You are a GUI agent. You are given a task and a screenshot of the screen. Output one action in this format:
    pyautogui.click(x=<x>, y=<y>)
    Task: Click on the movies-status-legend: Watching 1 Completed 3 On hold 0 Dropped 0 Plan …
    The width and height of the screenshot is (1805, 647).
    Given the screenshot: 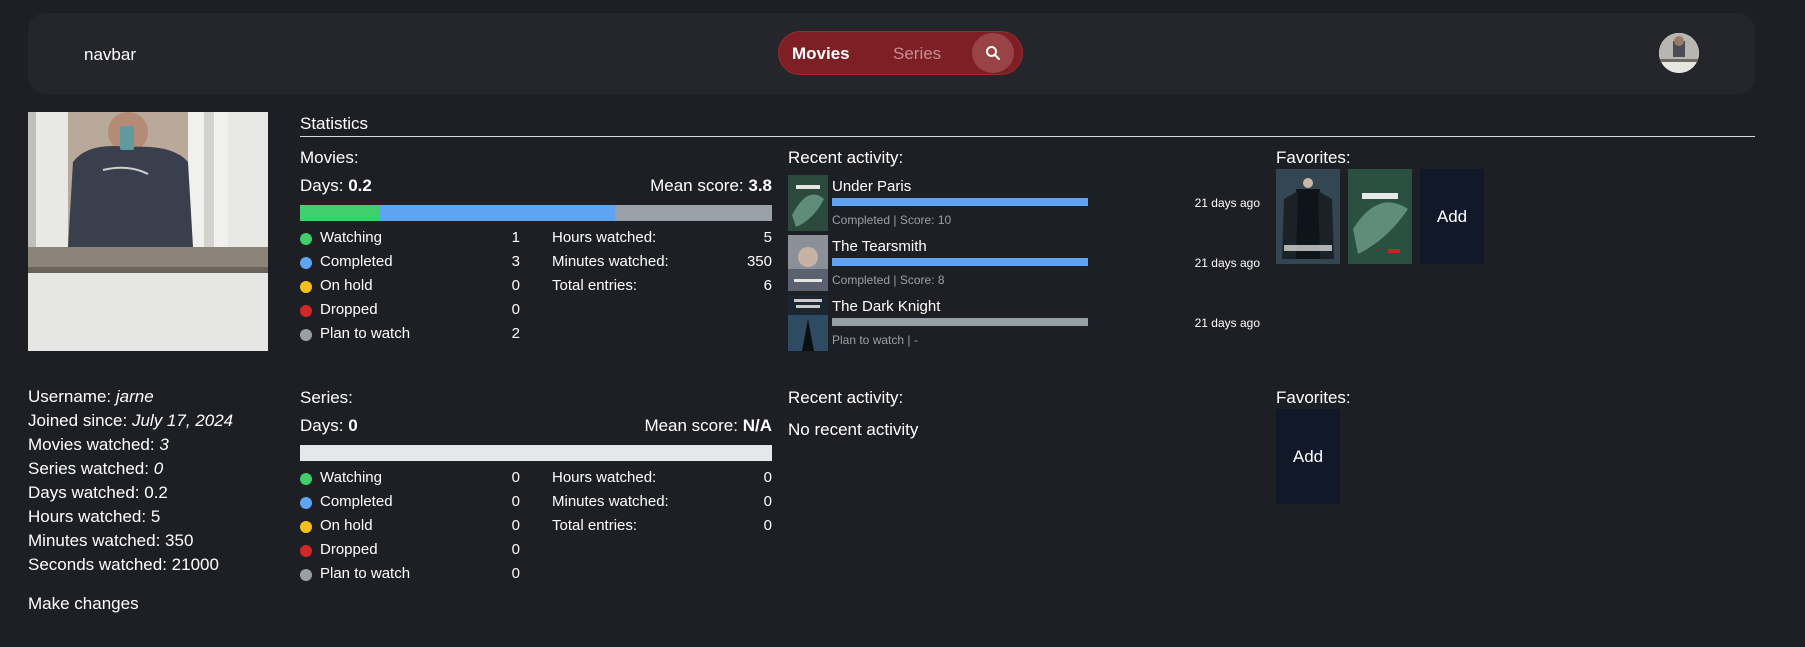 What is the action you would take?
    pyautogui.click(x=410, y=288)
    